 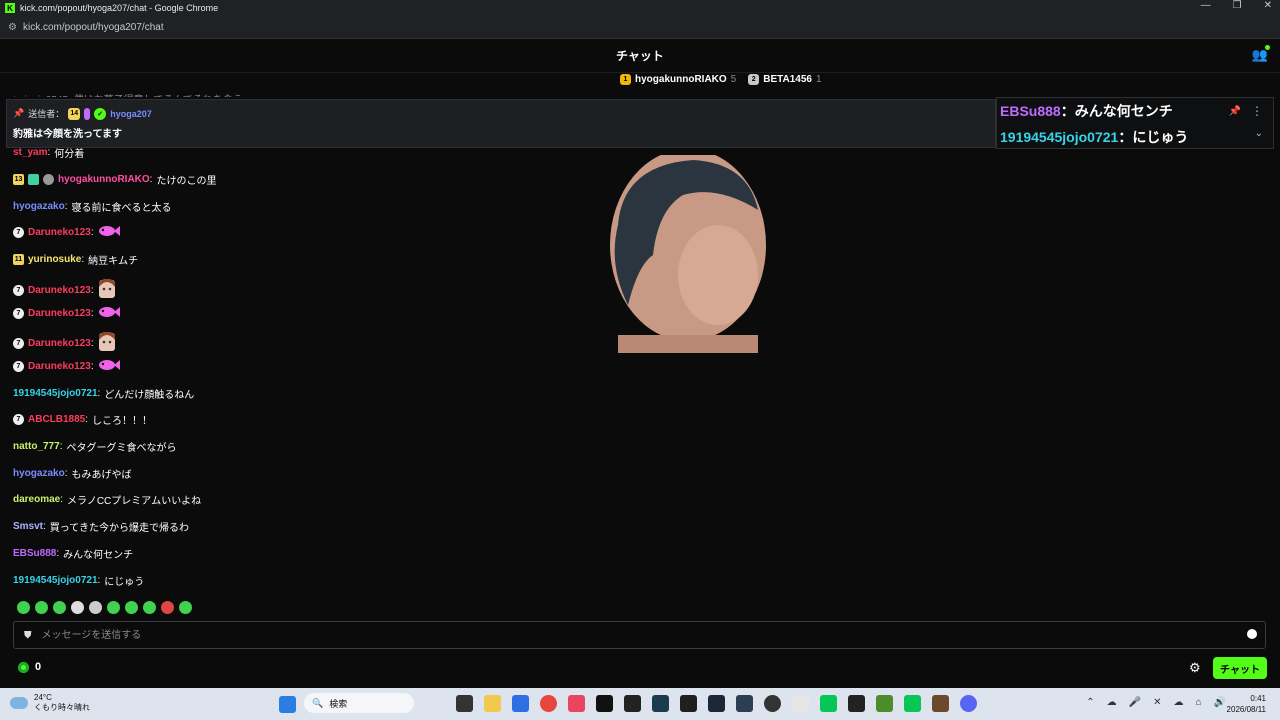 I want to click on address-bar: ⚙ kick.com/popout/hyoga207/chat, so click(x=640, y=27).